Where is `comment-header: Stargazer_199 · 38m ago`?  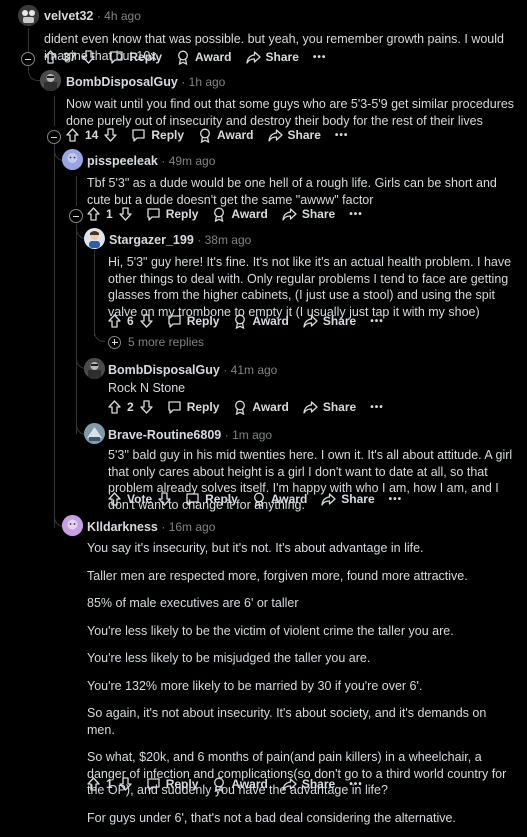
comment-header: Stargazer_199 · 38m ago is located at coordinates (180, 240).